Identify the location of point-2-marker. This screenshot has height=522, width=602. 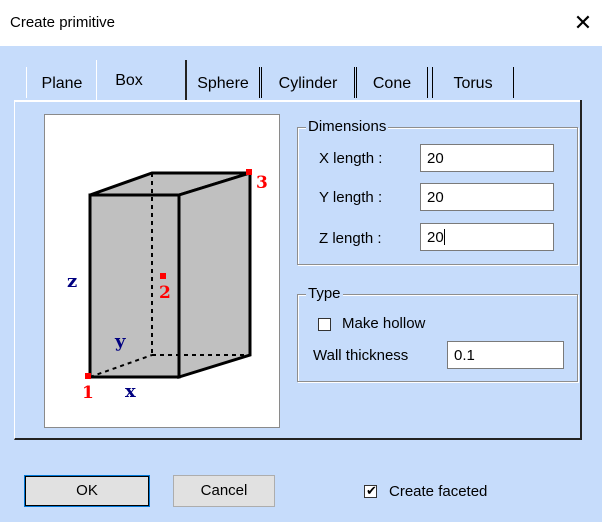
(163, 276).